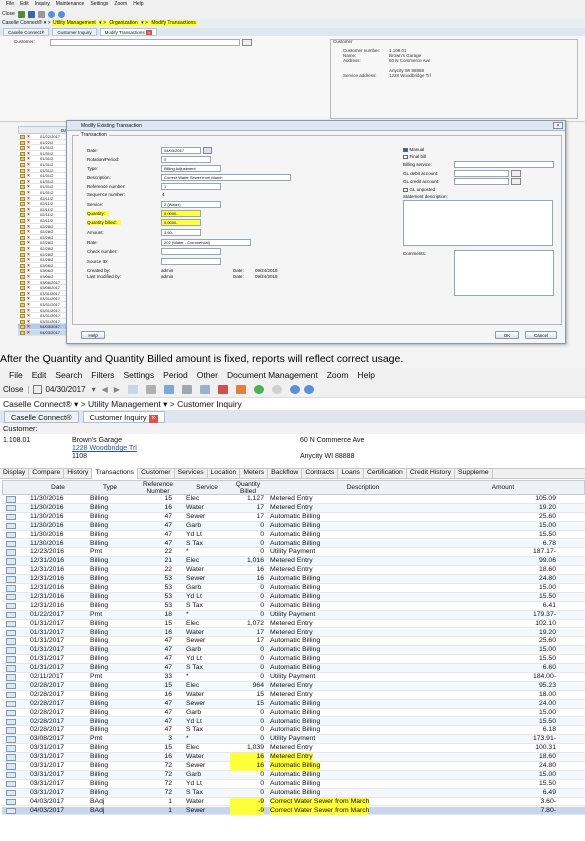  I want to click on breadcrumb-utility-management: Utility Management, so click(74, 23).